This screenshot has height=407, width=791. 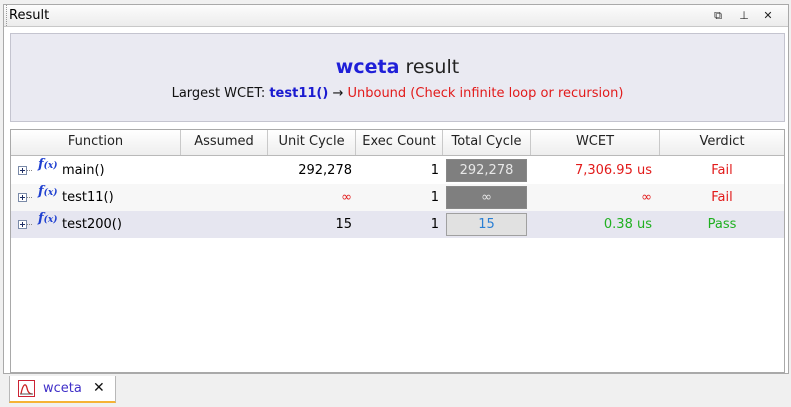 What do you see at coordinates (613, 170) in the screenshot?
I see `wcet-cell: 7,306.95 us` at bounding box center [613, 170].